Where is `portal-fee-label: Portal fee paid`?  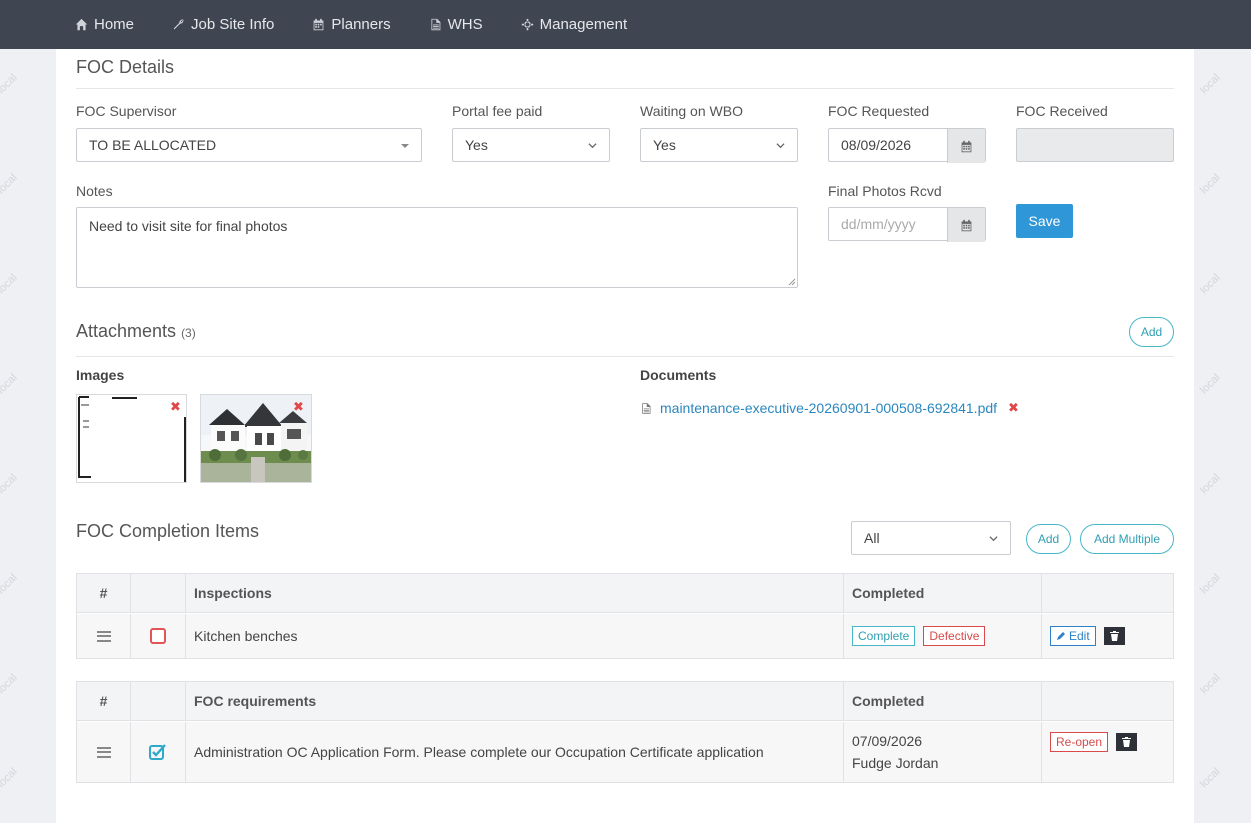
portal-fee-label: Portal fee paid is located at coordinates (497, 111).